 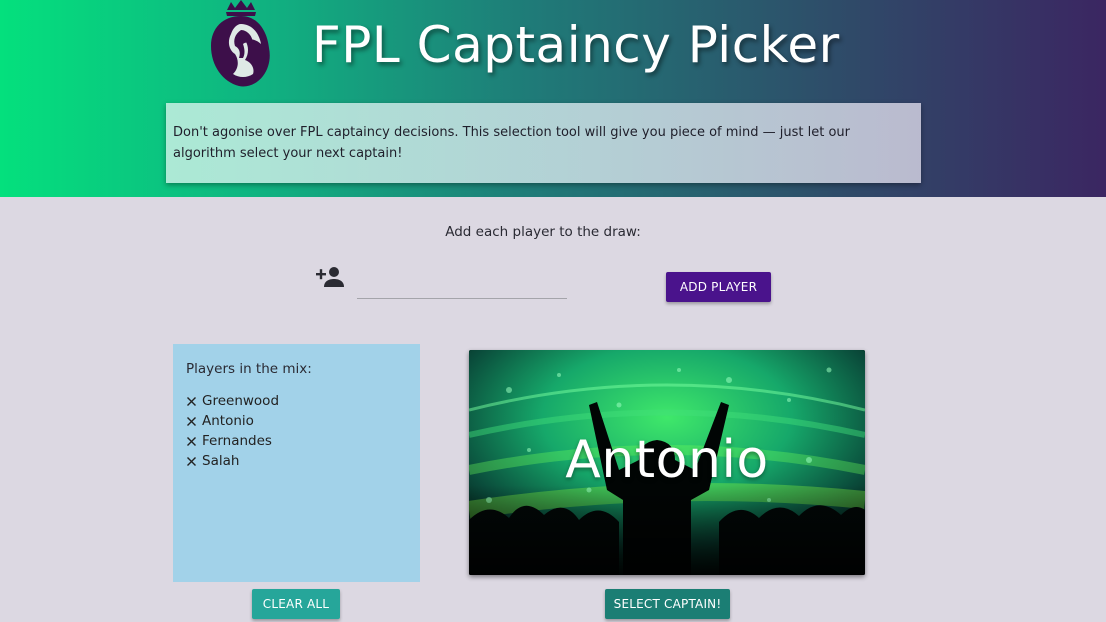 I want to click on captain-result-card: Antonio, so click(x=667, y=462).